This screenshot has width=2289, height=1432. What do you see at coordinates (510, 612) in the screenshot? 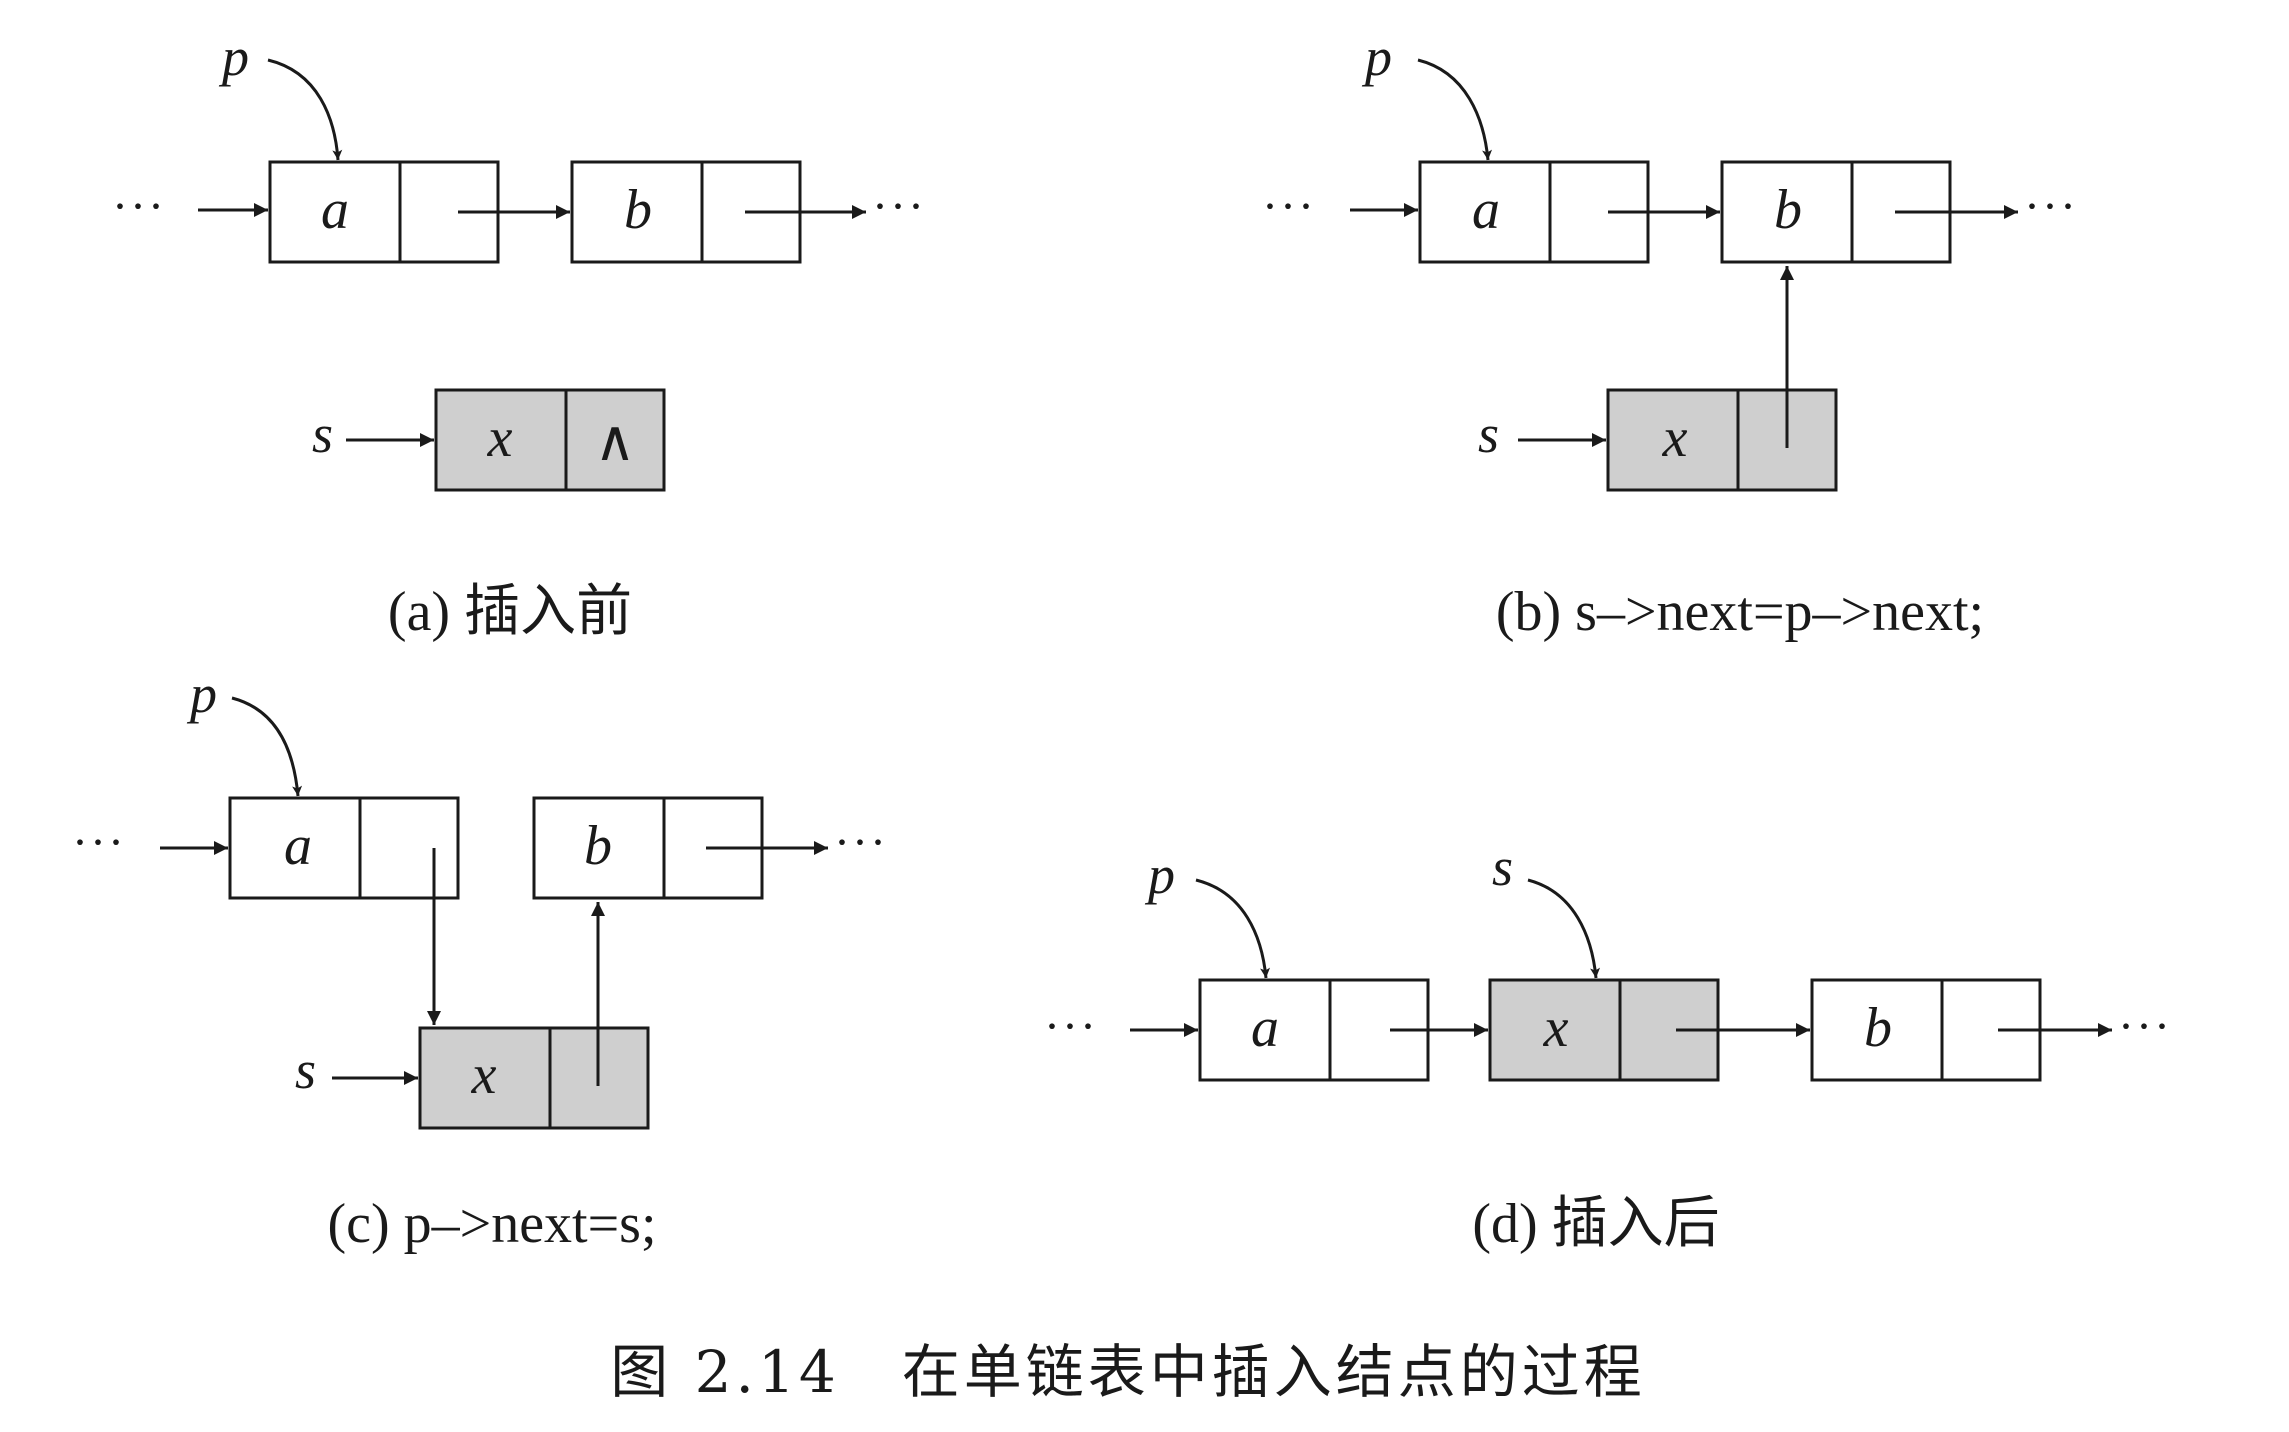
I see `panel-a-caption: (a) 插入前` at bounding box center [510, 612].